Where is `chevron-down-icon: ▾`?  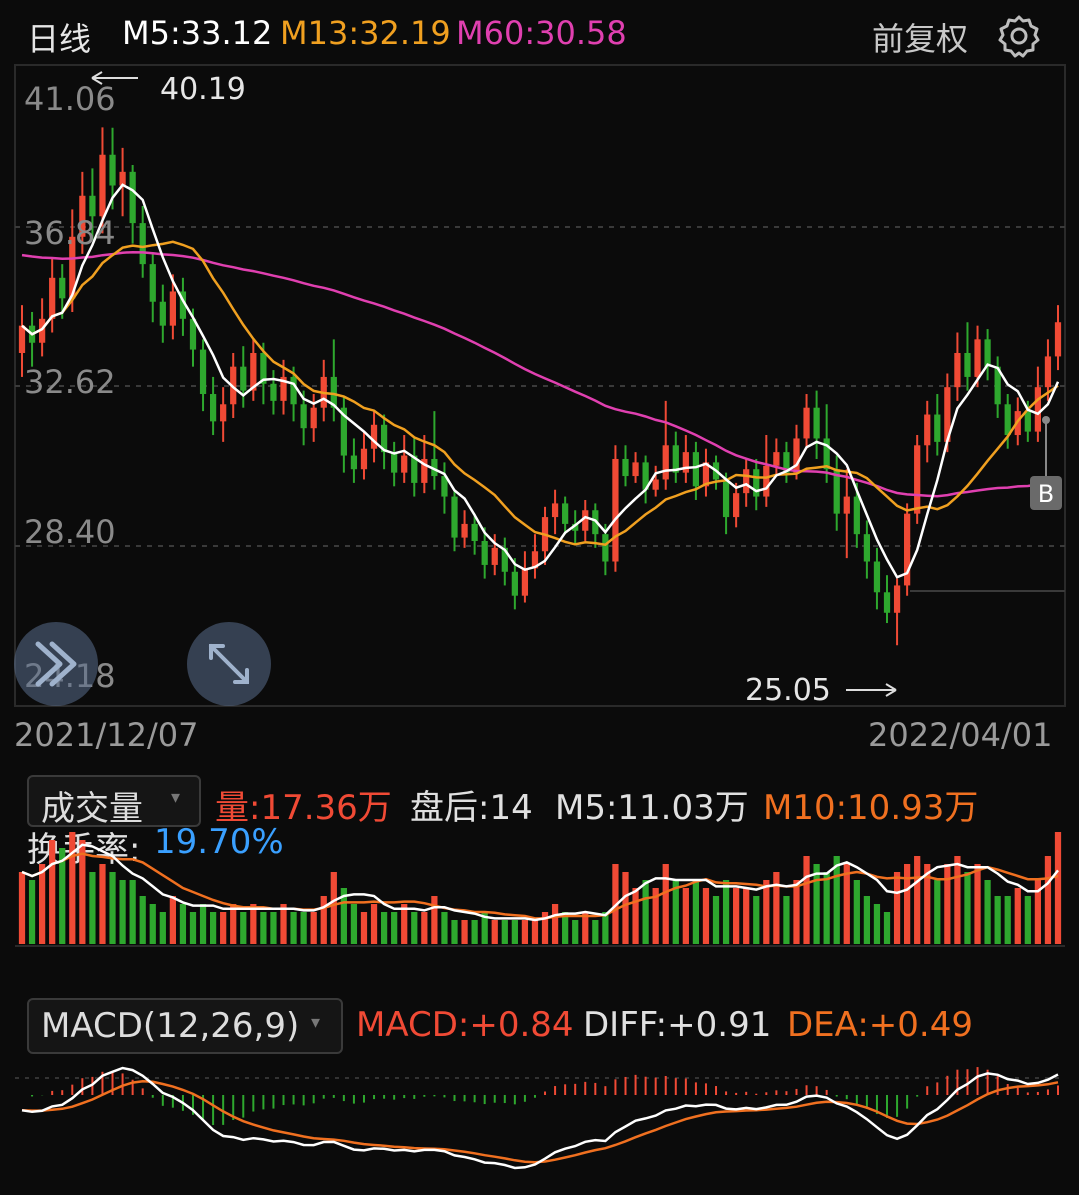
chevron-down-icon: ▾ is located at coordinates (176, 797).